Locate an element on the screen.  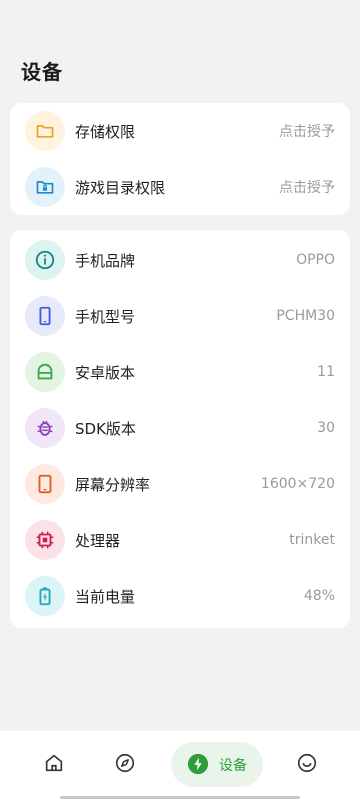
row-value: OPPO is located at coordinates (315, 260).